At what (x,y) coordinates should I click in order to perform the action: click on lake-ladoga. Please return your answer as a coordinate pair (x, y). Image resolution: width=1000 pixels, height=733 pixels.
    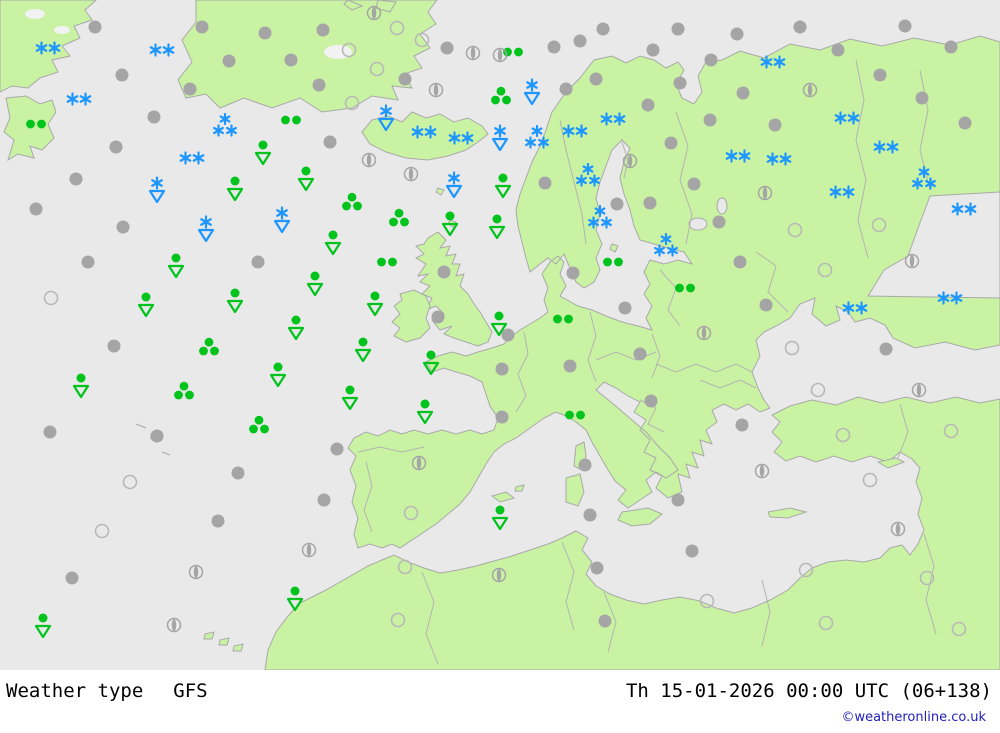
    Looking at the image, I should click on (698, 224).